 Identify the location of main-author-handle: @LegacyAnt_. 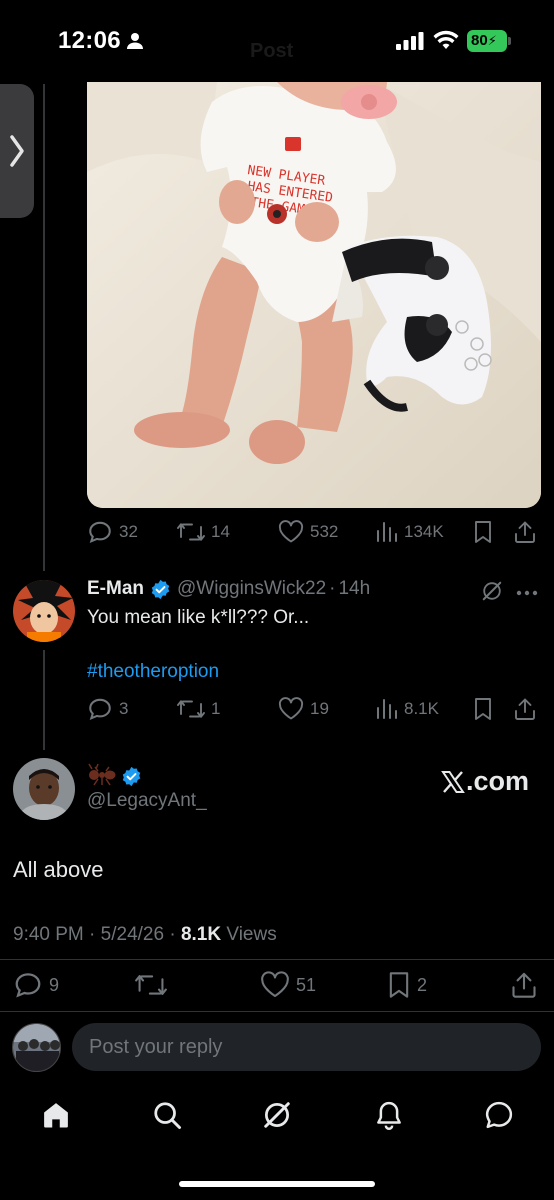
(147, 801).